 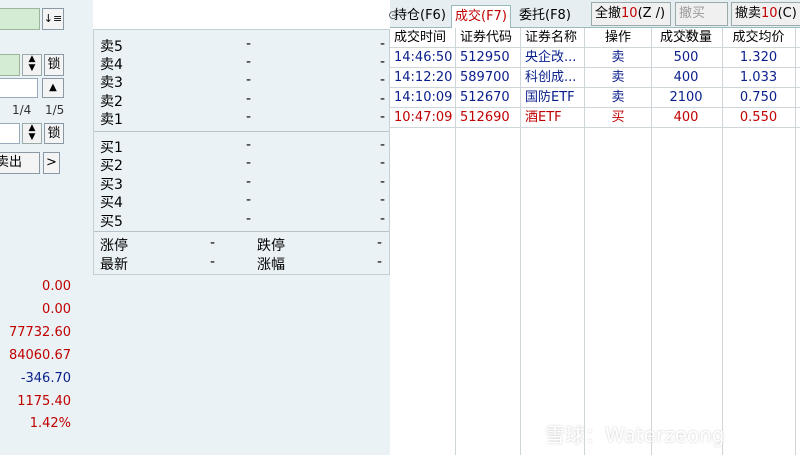 I want to click on bid-row: 买4 - -, so click(x=242, y=201).